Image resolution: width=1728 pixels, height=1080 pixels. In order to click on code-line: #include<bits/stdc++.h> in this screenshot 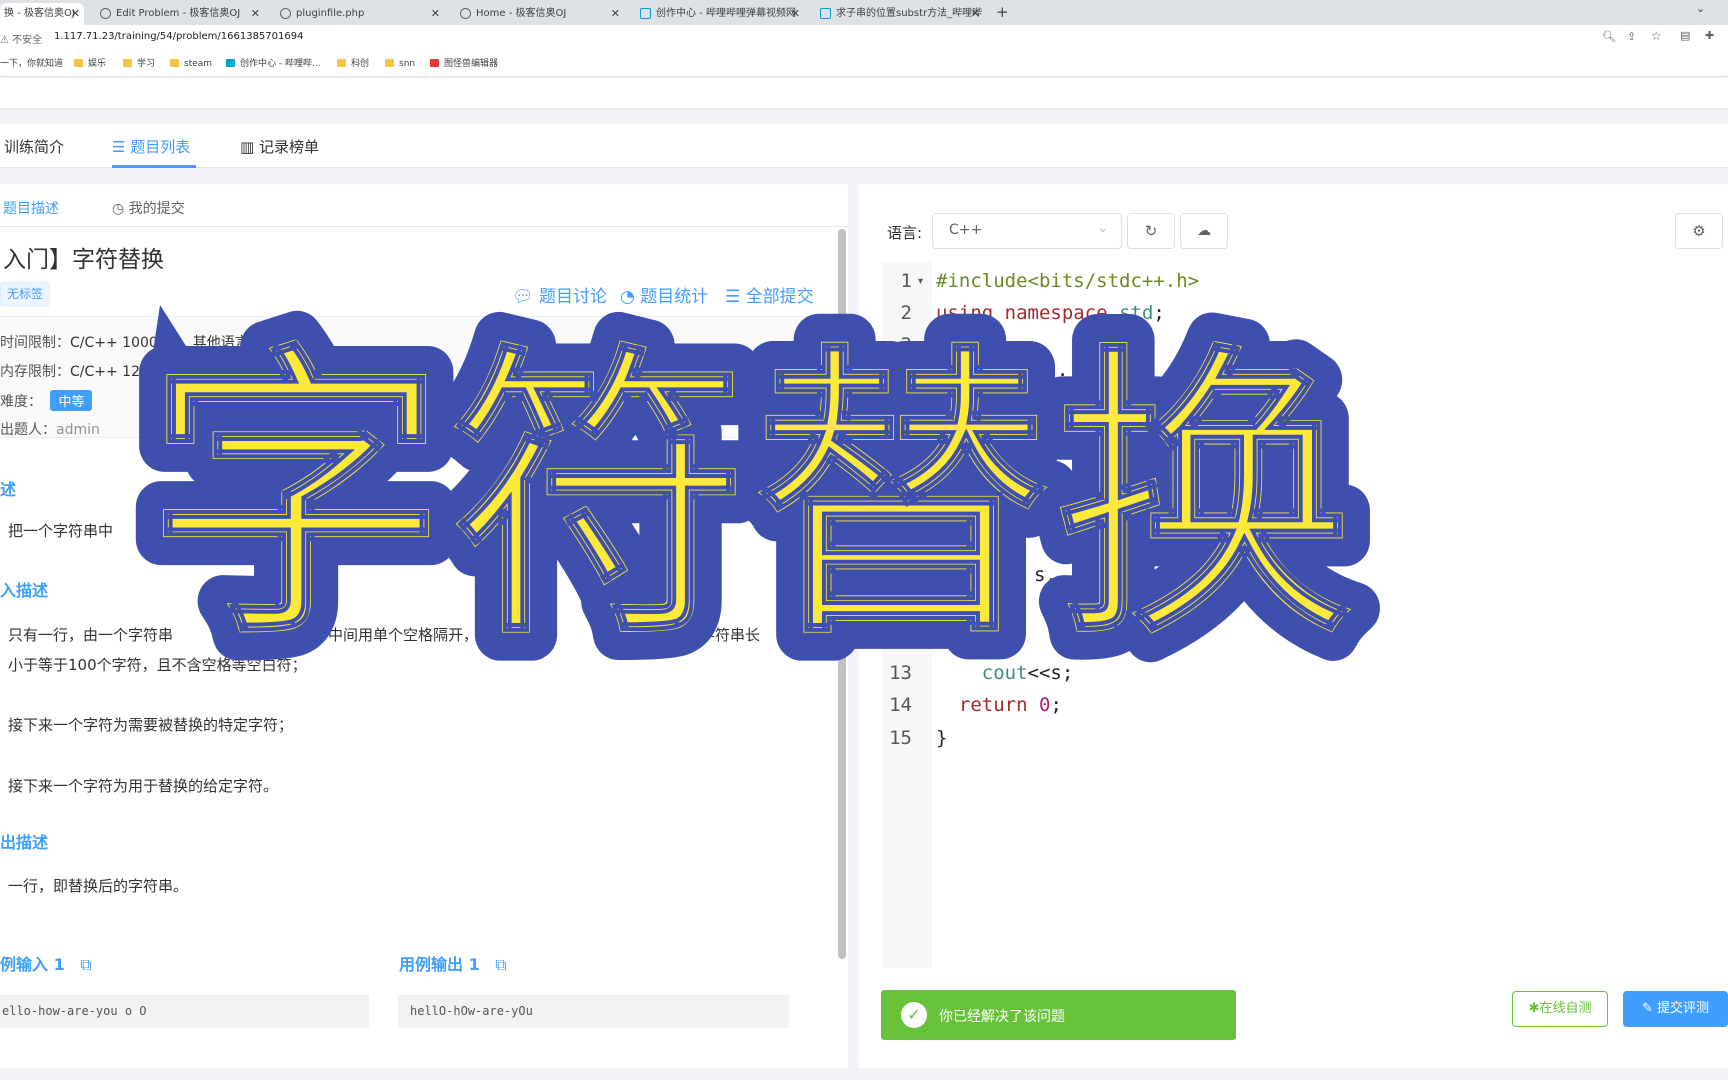, I will do `click(1068, 281)`.